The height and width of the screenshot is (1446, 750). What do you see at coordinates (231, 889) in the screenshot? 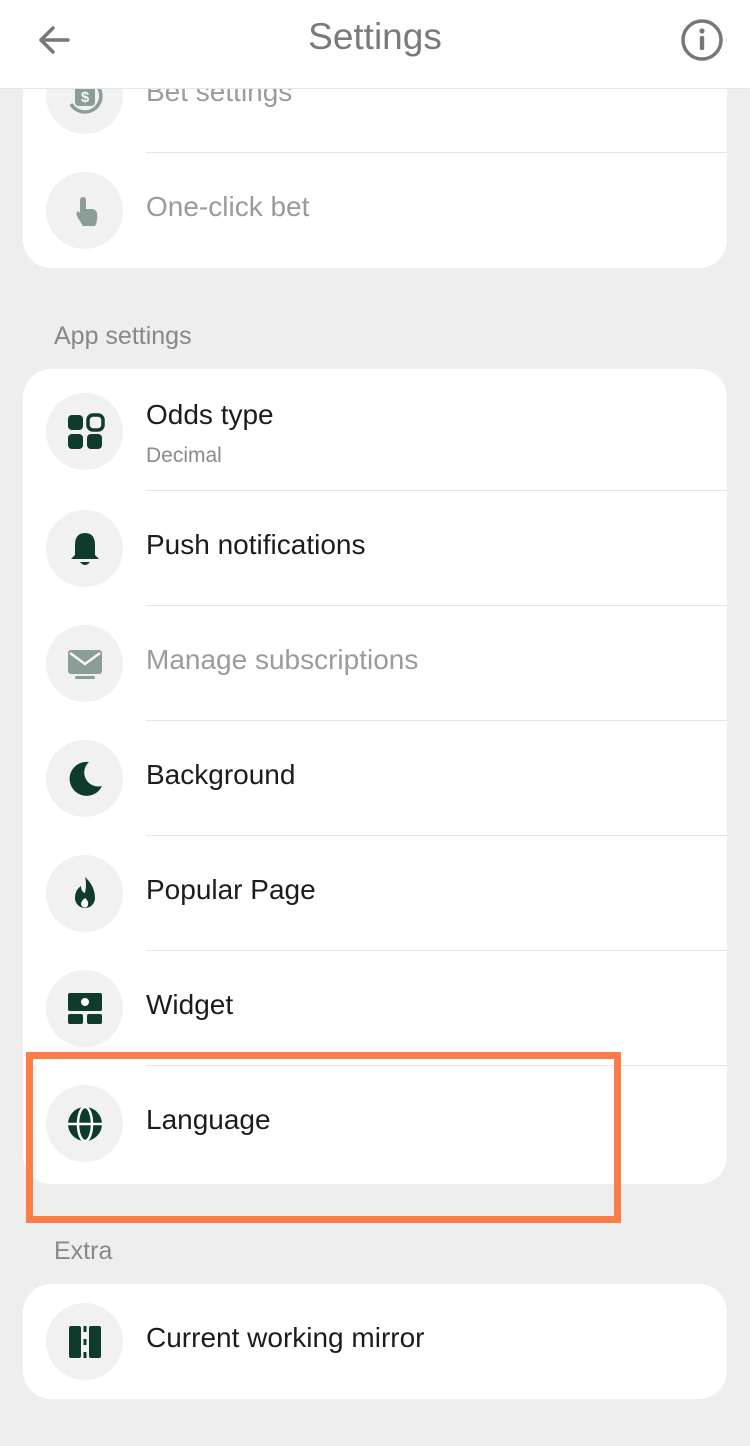
I see `row-label: Popular Page` at bounding box center [231, 889].